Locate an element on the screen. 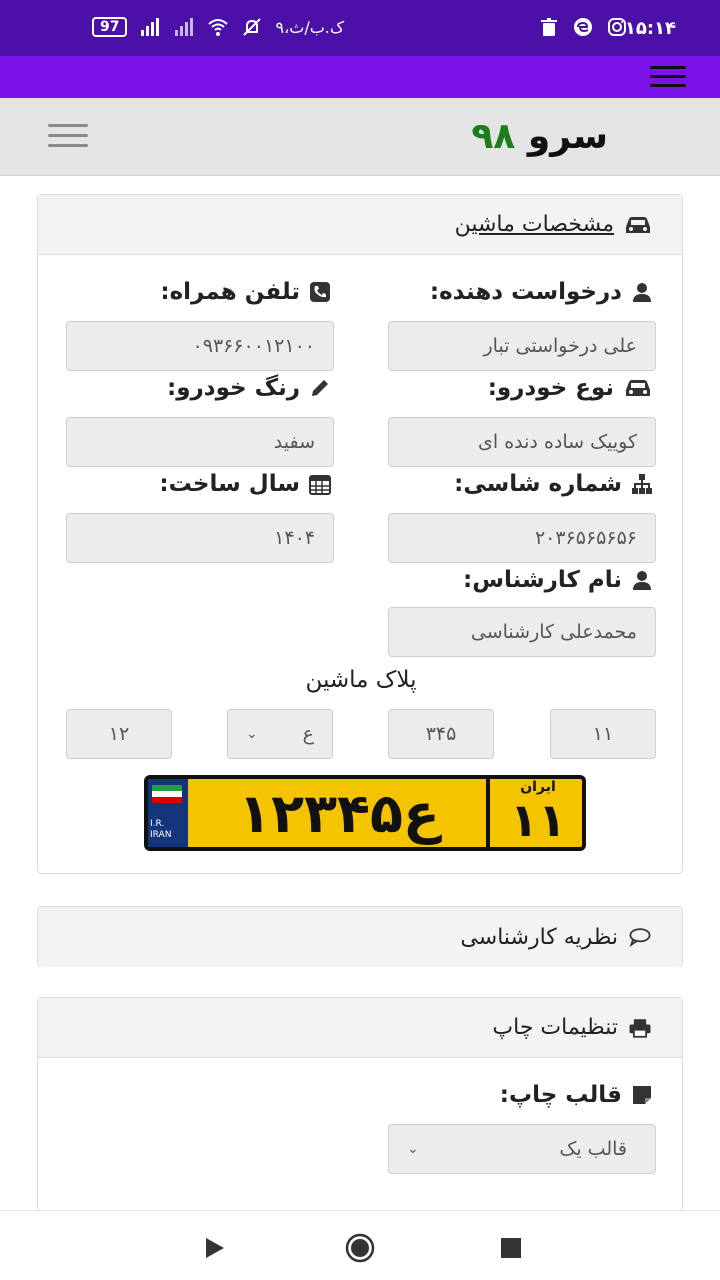 The width and height of the screenshot is (720, 1280). pencil-icon is located at coordinates (320, 388).